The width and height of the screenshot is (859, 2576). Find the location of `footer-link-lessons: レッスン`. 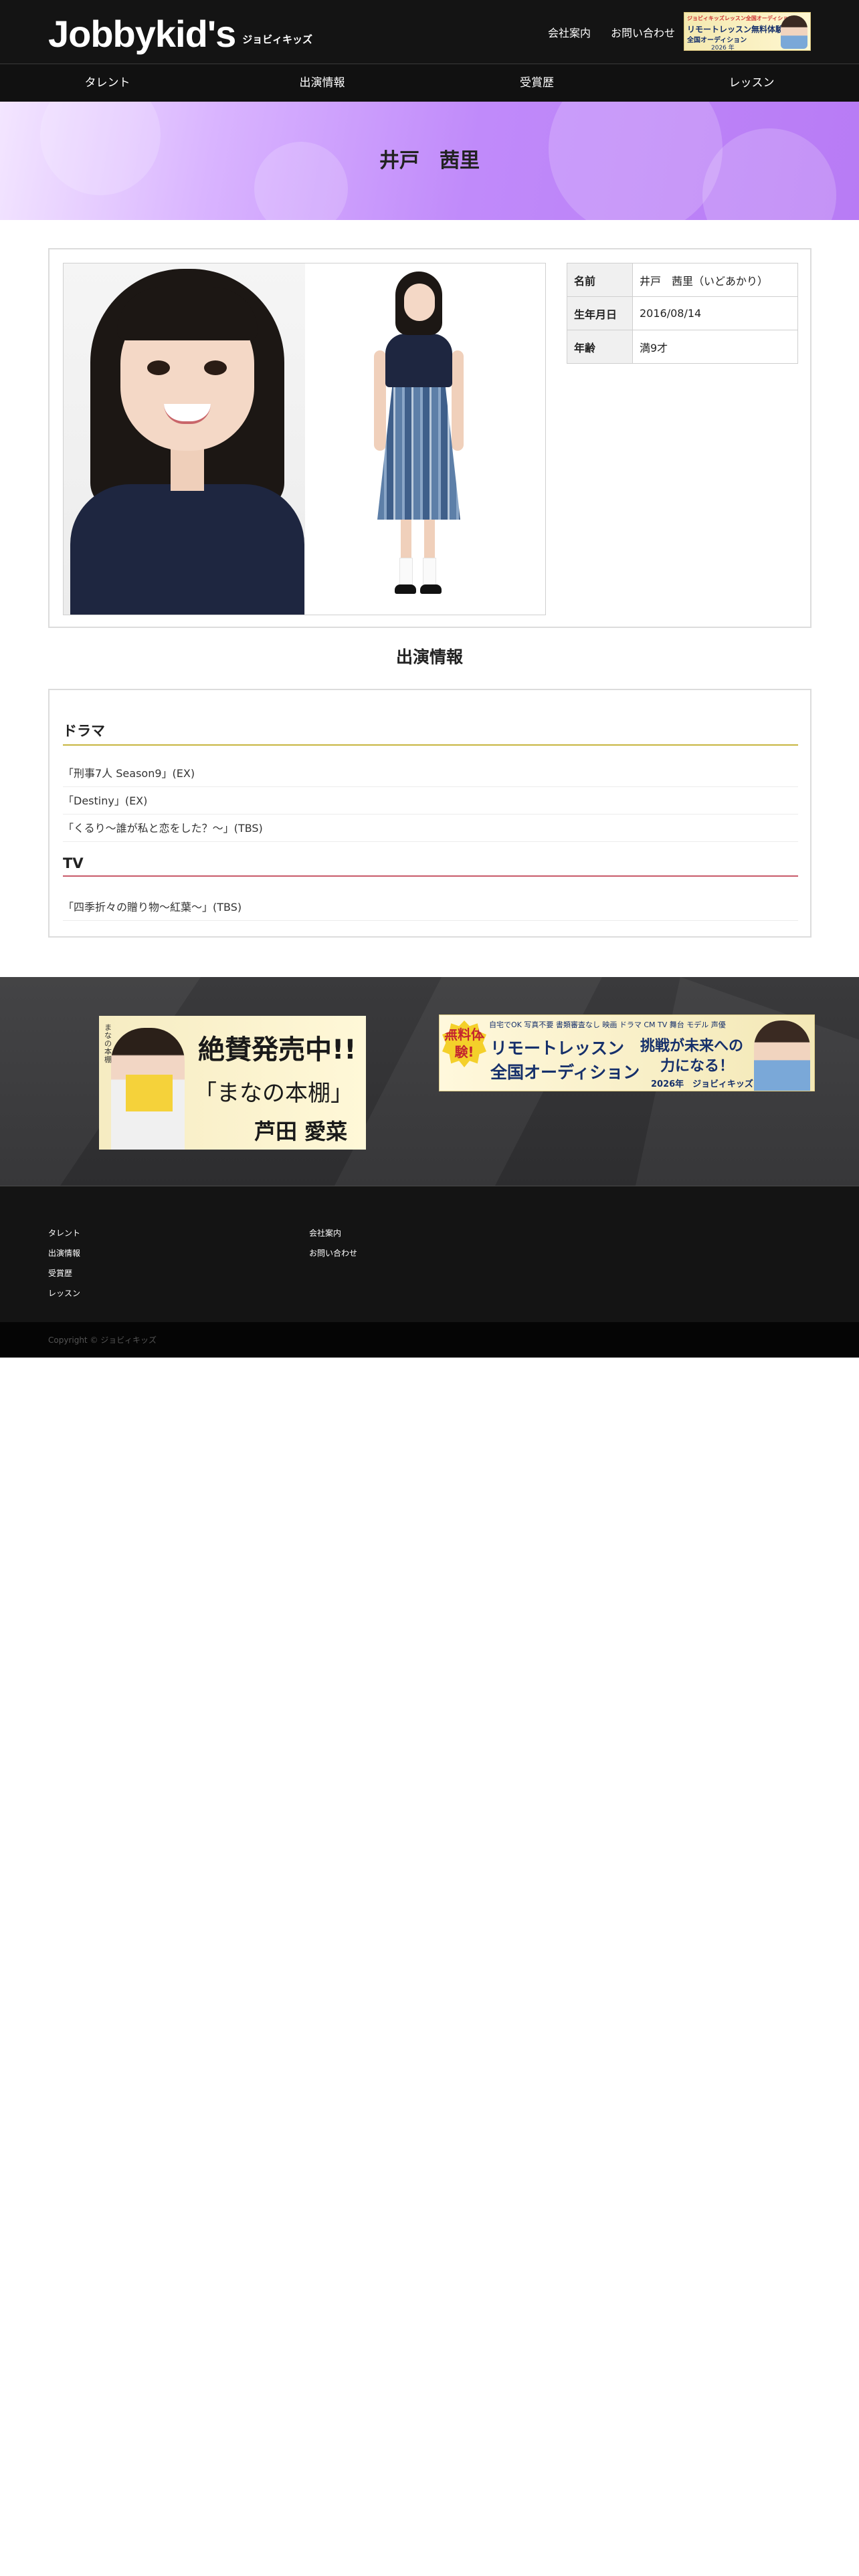

footer-link-lessons: レッスン is located at coordinates (64, 1293).